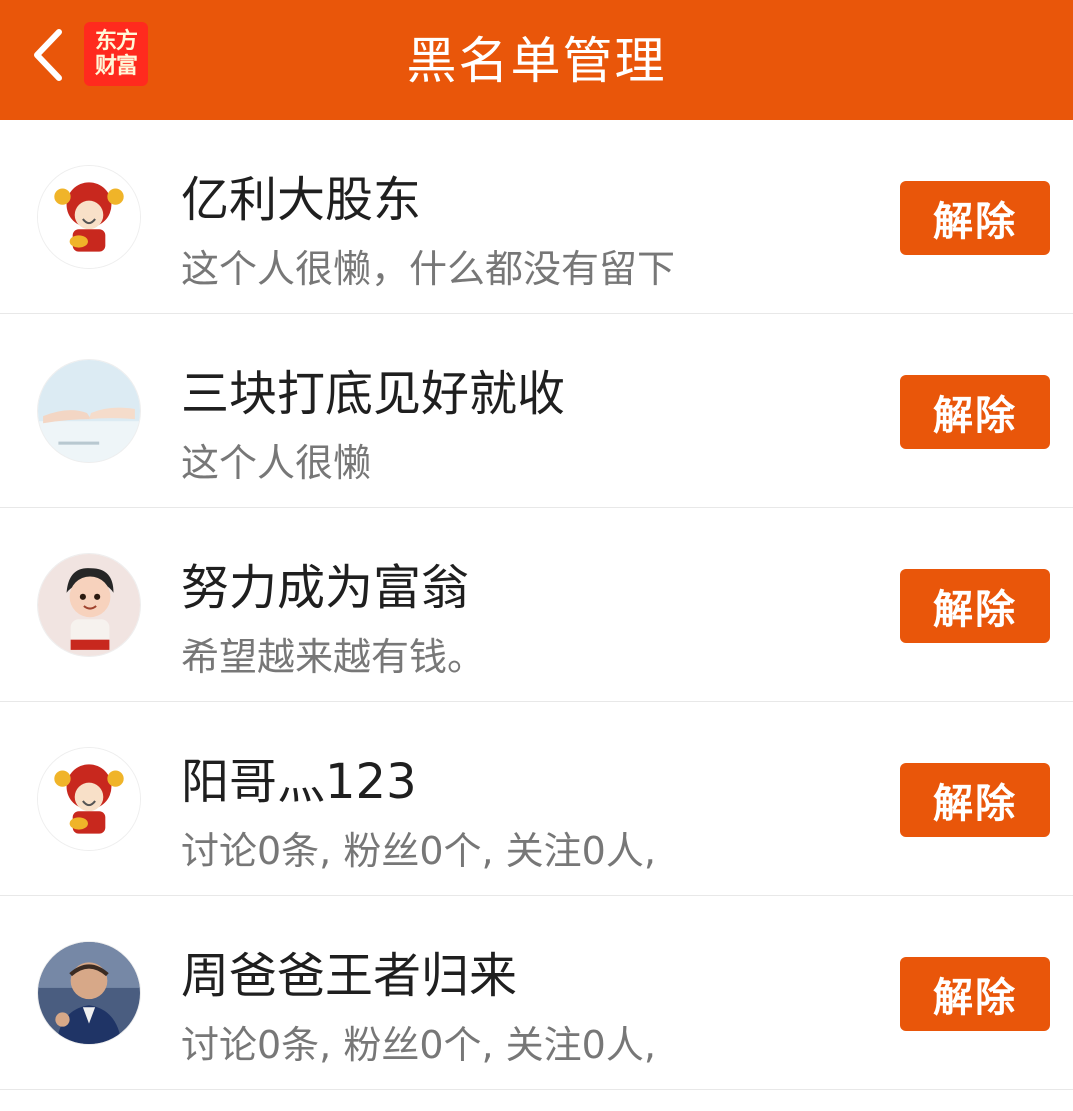 This screenshot has height=1111, width=1073. I want to click on cartoon-boy-avatar-icon, so click(89, 605).